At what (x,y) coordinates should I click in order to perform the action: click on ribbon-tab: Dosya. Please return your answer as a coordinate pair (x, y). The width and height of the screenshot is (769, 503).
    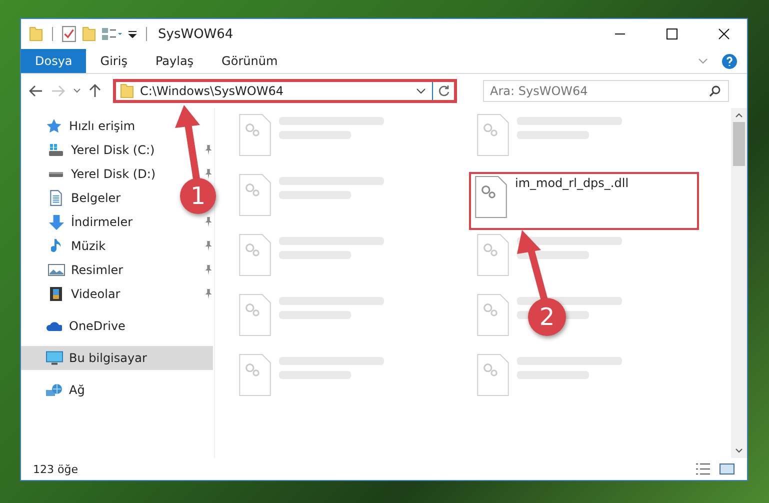
    Looking at the image, I should click on (53, 61).